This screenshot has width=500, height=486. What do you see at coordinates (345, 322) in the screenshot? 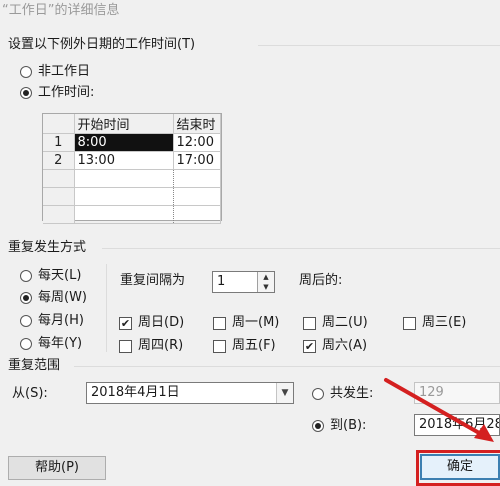
I see `tuesday-label: 周二(U)` at bounding box center [345, 322].